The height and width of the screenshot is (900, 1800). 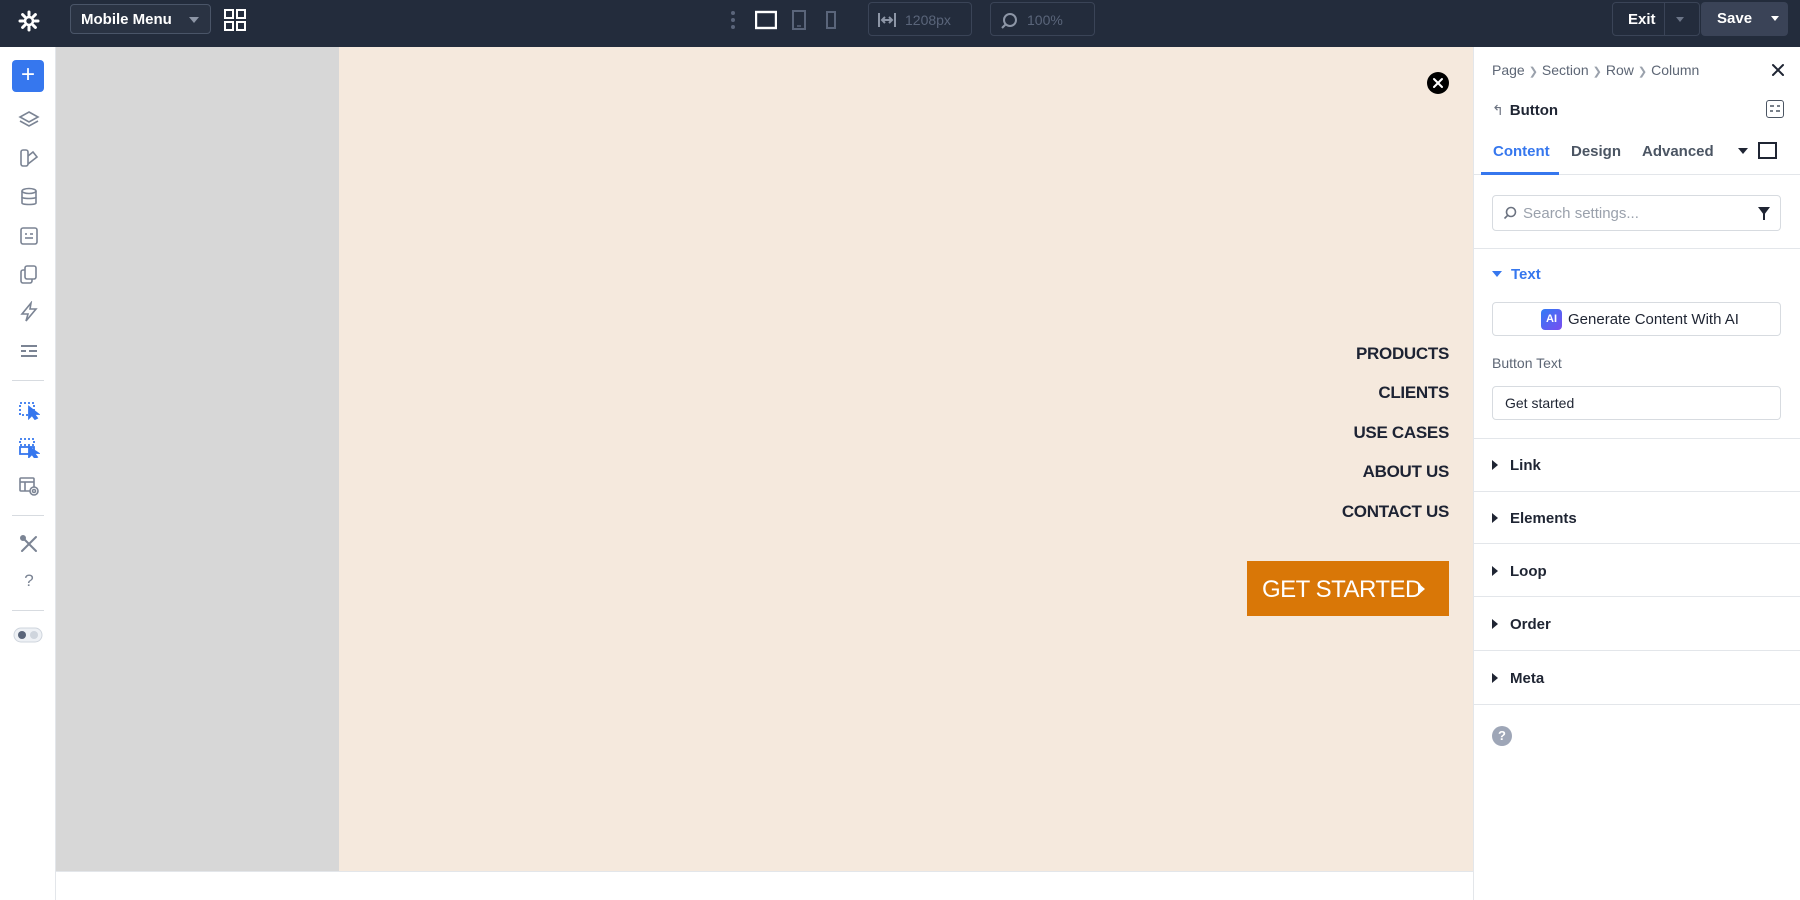 I want to click on ai-icon: AI, so click(x=1551, y=319).